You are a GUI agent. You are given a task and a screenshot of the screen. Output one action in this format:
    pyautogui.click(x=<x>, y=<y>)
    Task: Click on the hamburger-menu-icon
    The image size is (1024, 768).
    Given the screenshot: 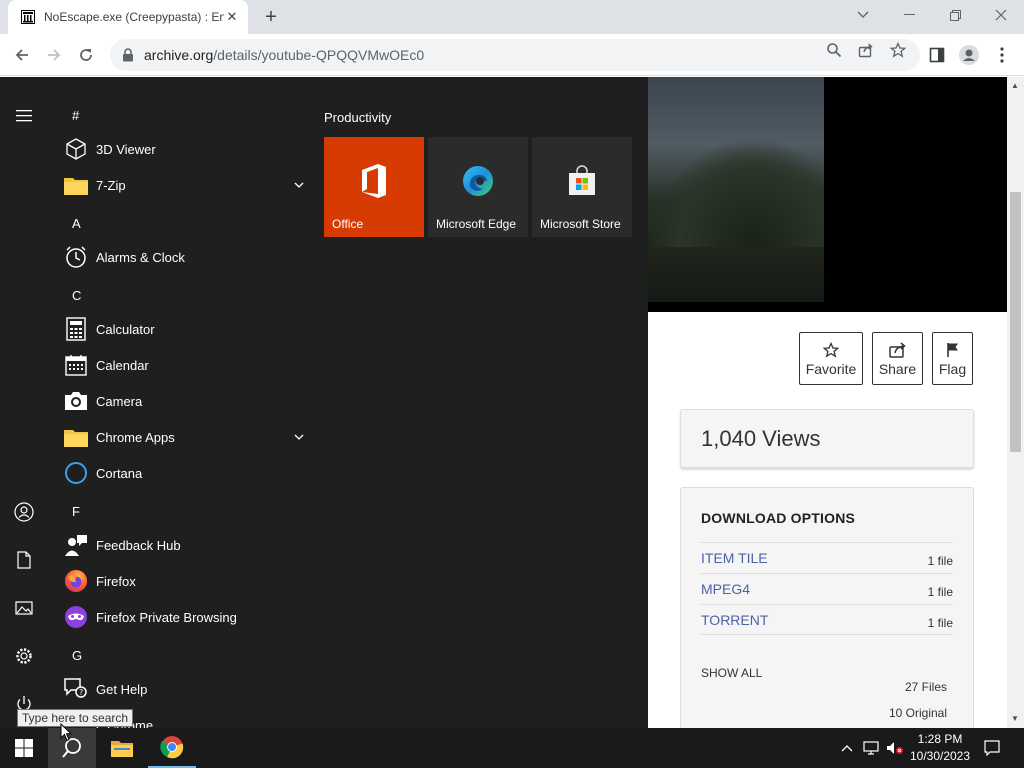 What is the action you would take?
    pyautogui.click(x=24, y=116)
    